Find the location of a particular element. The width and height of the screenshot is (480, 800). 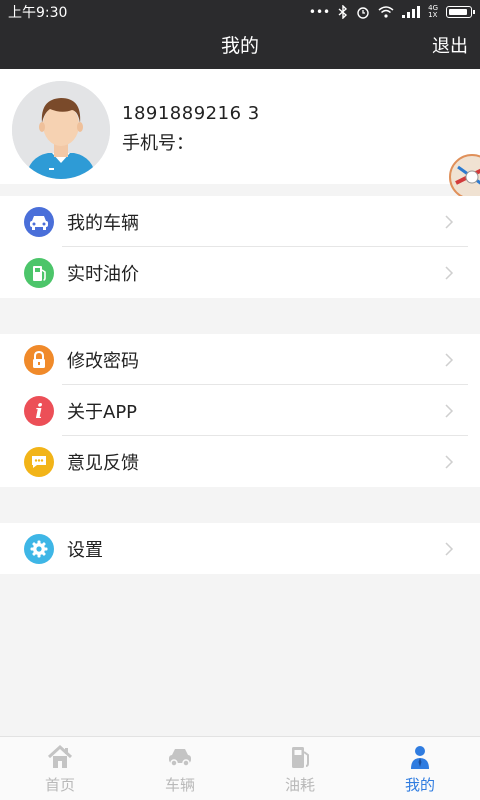

menu-label: 意见反馈 is located at coordinates (103, 463).